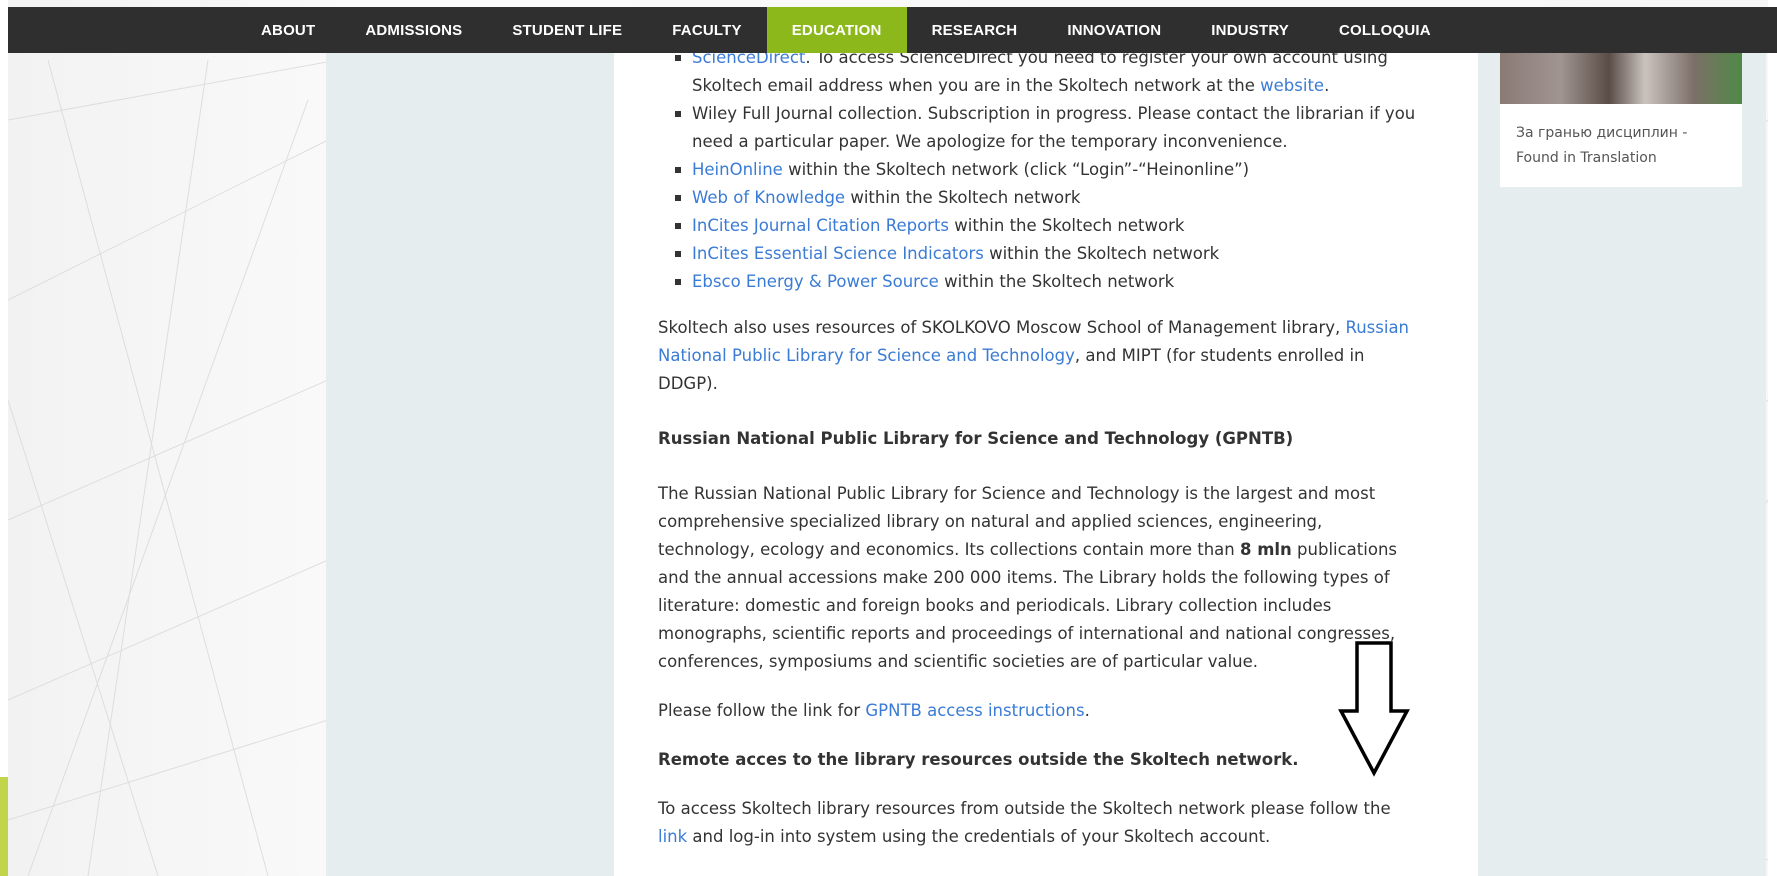 The height and width of the screenshot is (876, 1777). I want to click on nav-admissions: ADMISSIONS, so click(413, 30).